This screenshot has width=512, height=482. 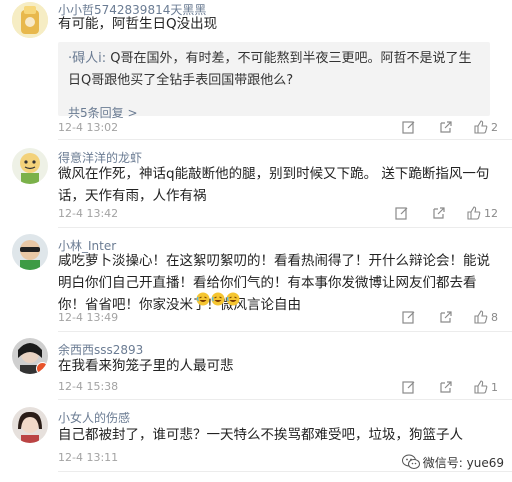 What do you see at coordinates (88, 386) in the screenshot?
I see `timestamp: 12-4 15:38` at bounding box center [88, 386].